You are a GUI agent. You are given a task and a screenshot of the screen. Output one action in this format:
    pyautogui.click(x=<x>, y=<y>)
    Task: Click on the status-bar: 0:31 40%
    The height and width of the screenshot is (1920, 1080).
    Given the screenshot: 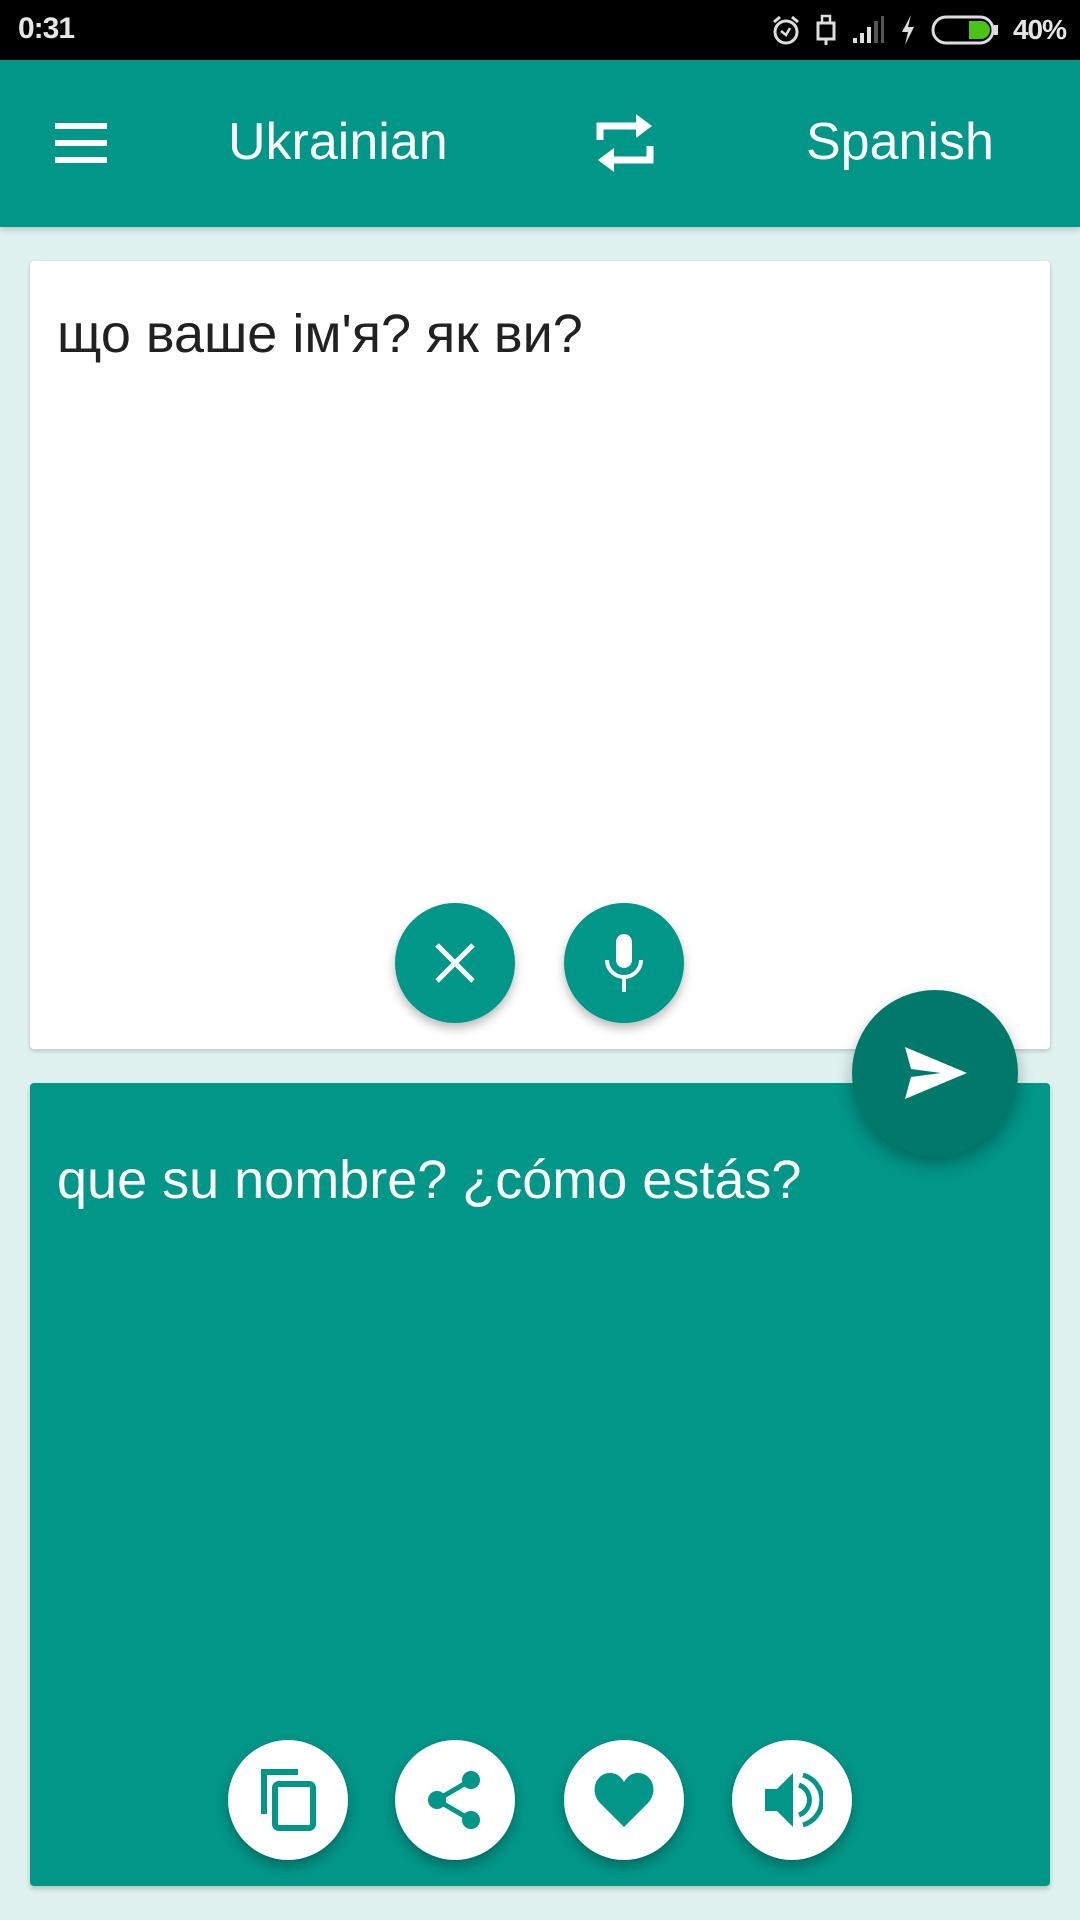 What is the action you would take?
    pyautogui.click(x=540, y=30)
    